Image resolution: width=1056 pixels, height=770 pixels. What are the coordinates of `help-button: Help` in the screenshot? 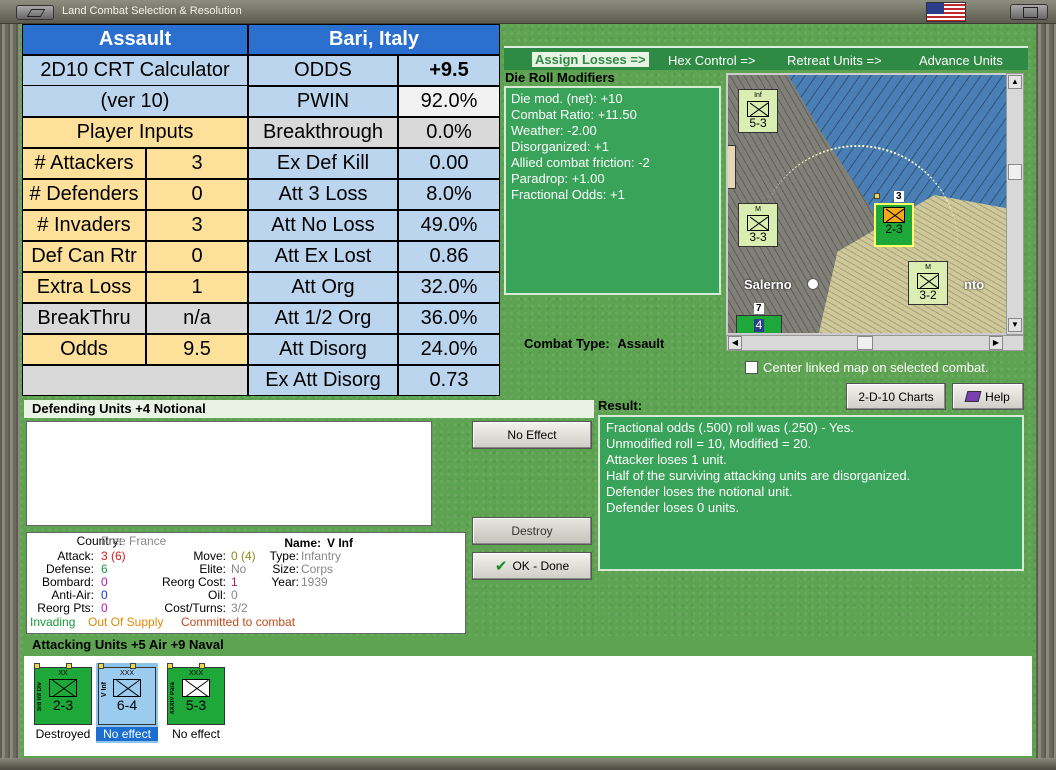 It's located at (988, 396).